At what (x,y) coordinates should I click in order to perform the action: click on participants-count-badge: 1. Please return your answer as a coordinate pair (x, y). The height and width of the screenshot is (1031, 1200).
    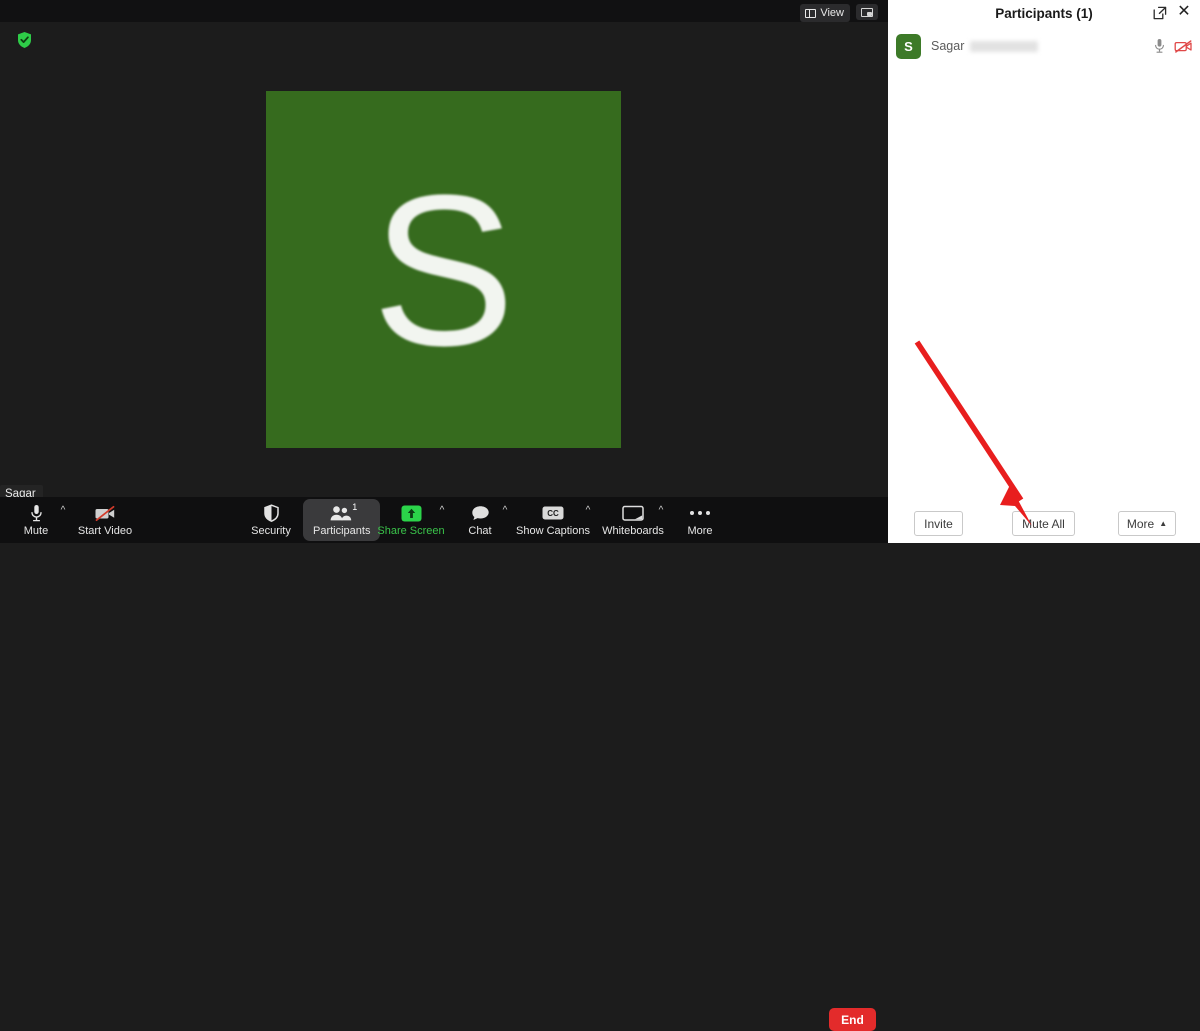
    Looking at the image, I should click on (355, 507).